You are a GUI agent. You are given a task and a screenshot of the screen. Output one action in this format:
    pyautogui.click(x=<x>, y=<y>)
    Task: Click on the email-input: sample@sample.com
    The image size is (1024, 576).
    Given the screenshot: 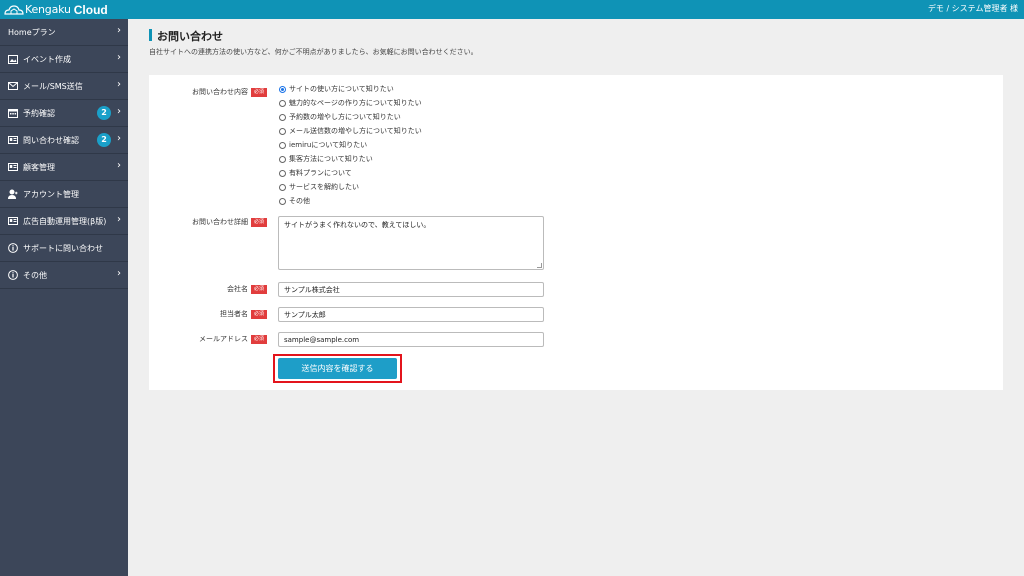 What is the action you would take?
    pyautogui.click(x=411, y=339)
    